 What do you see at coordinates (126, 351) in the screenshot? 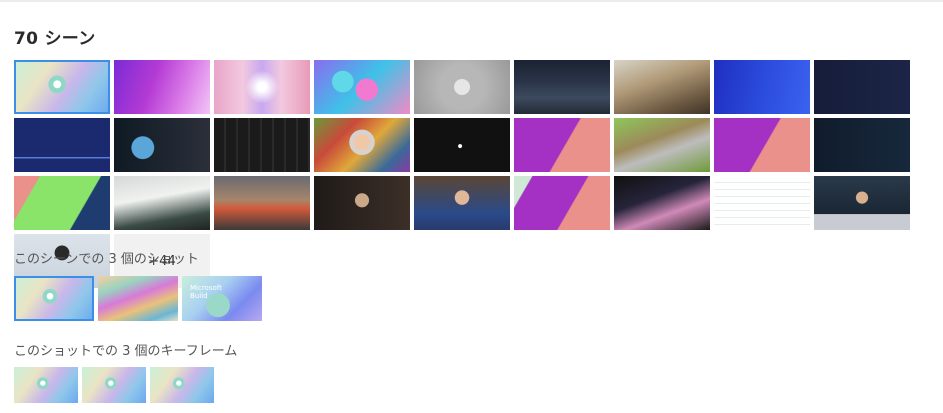
I see `keyframes-section-label: このショットでの 3 個のキーフレーム` at bounding box center [126, 351].